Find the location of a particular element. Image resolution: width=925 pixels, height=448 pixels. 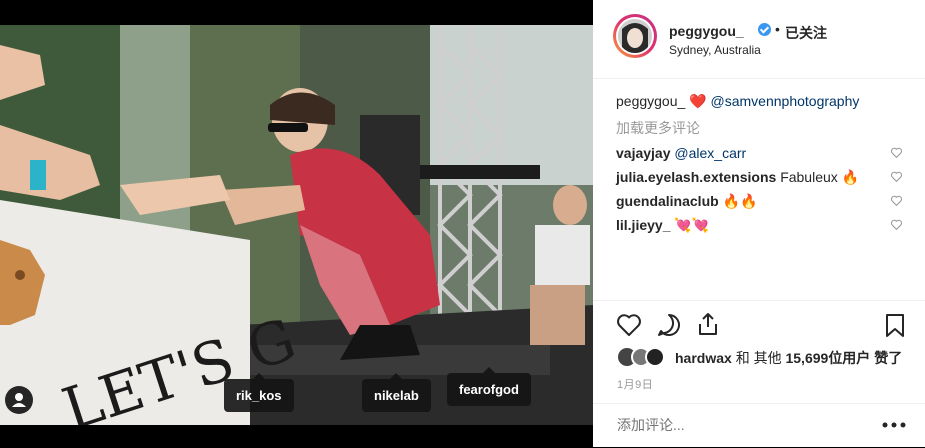

caption: peggygou_ ❤️ @samvennphotography is located at coordinates (737, 101).